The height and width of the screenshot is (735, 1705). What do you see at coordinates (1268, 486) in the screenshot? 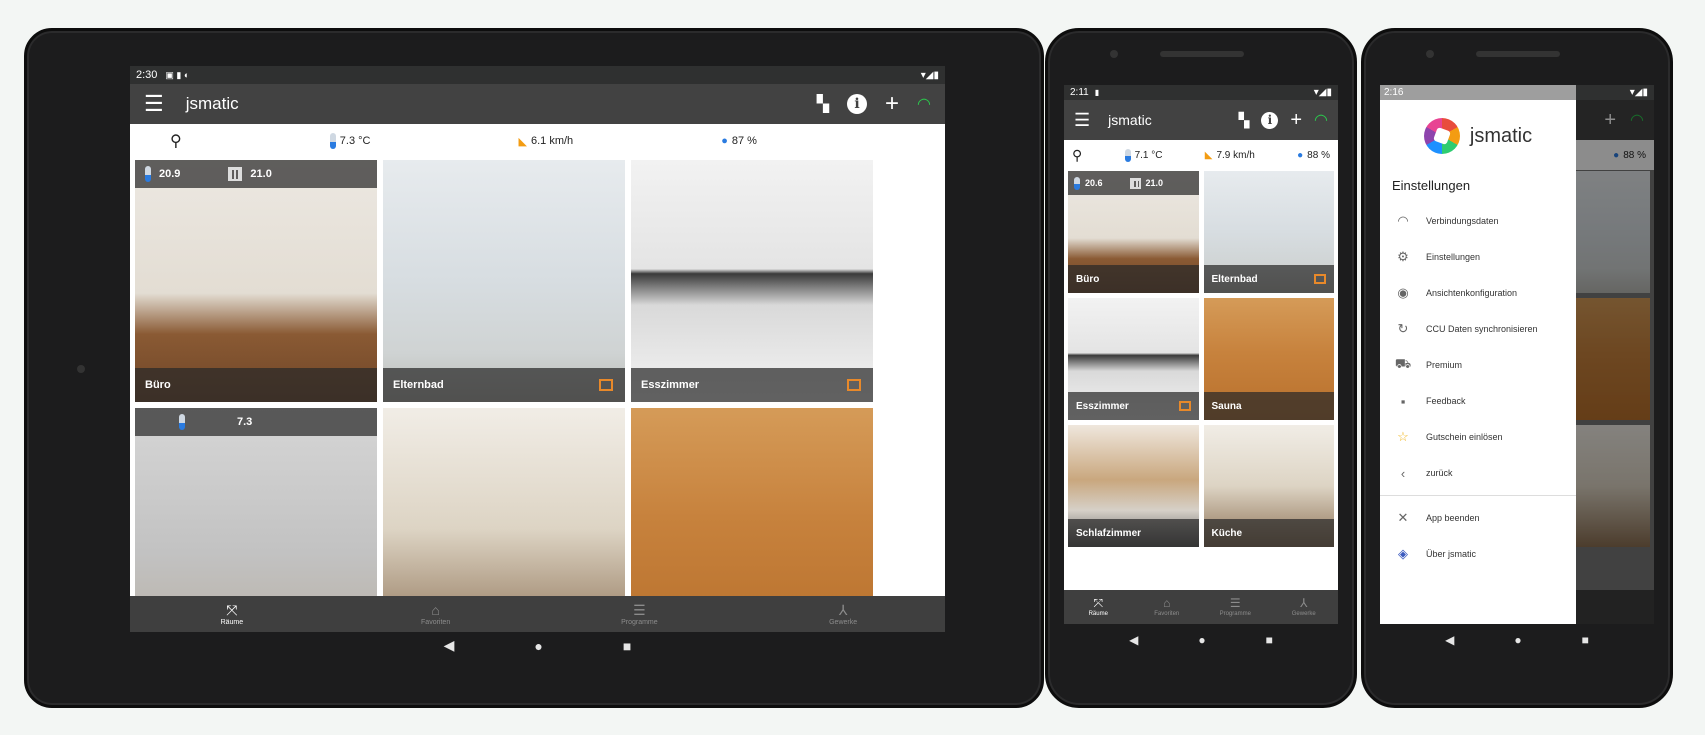
I see `room-tile-kueche: Küche` at bounding box center [1268, 486].